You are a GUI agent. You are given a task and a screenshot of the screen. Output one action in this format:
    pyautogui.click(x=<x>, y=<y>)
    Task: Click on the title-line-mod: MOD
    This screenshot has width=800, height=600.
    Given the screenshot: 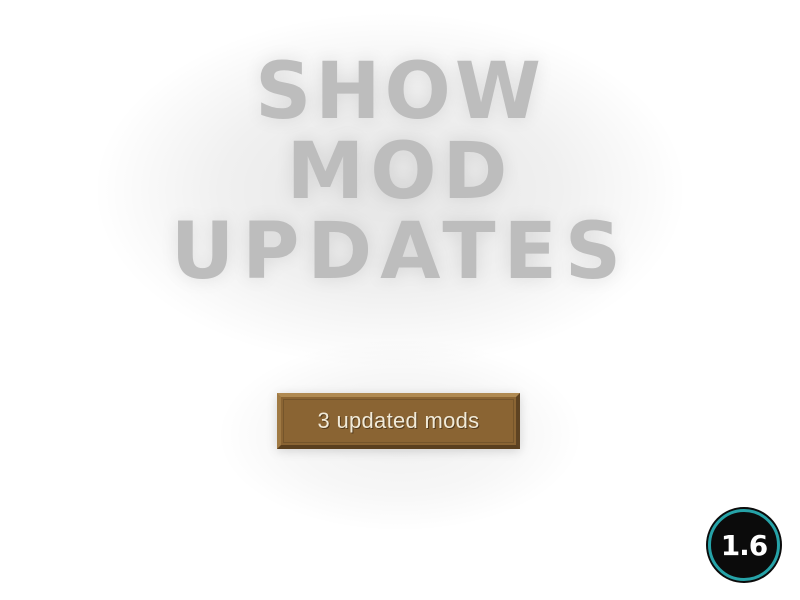 What is the action you would take?
    pyautogui.click(x=400, y=172)
    